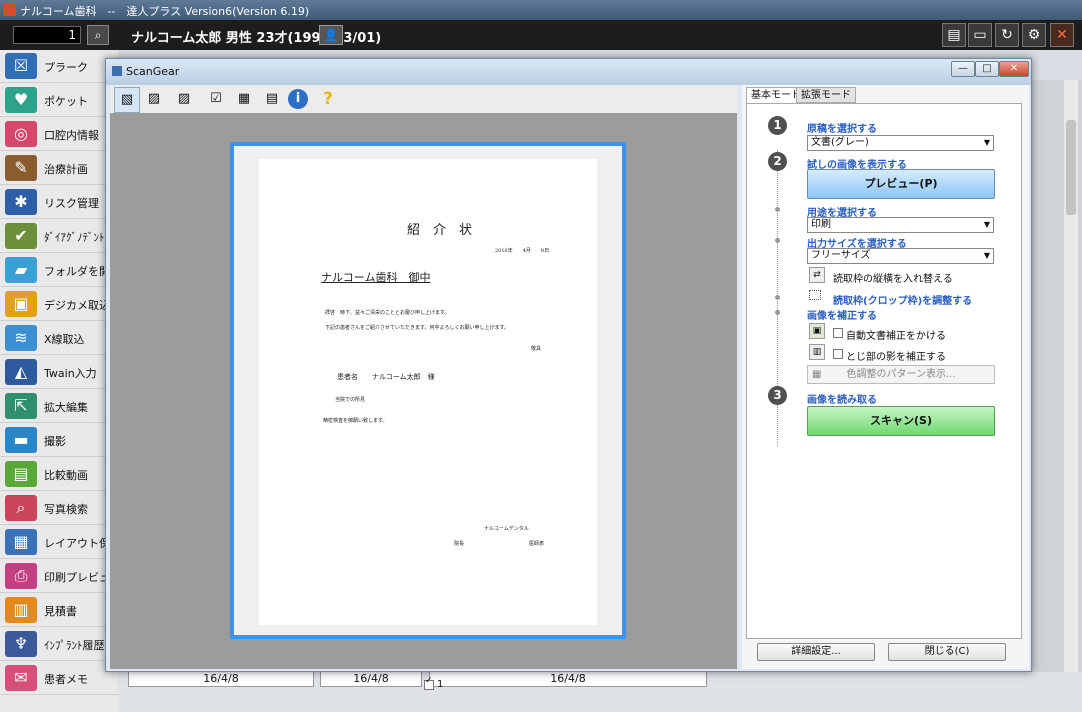  What do you see at coordinates (21, 542) in the screenshot?
I see `sidebar-item-icon: ▦` at bounding box center [21, 542].